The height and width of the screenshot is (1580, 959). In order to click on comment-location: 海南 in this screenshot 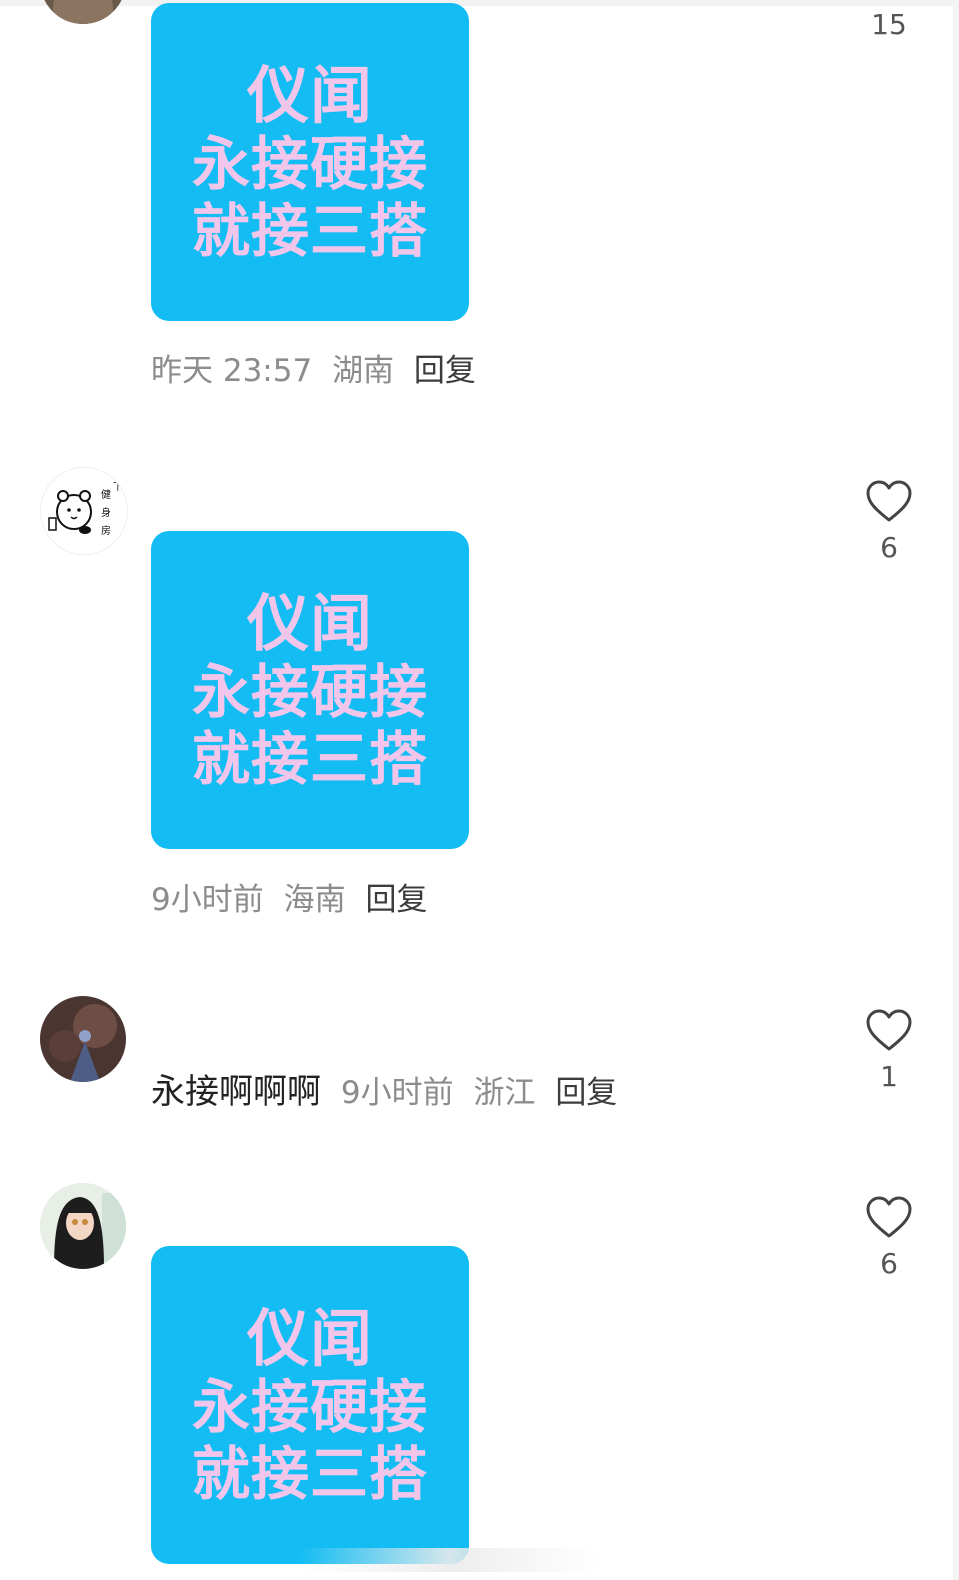, I will do `click(314, 900)`.